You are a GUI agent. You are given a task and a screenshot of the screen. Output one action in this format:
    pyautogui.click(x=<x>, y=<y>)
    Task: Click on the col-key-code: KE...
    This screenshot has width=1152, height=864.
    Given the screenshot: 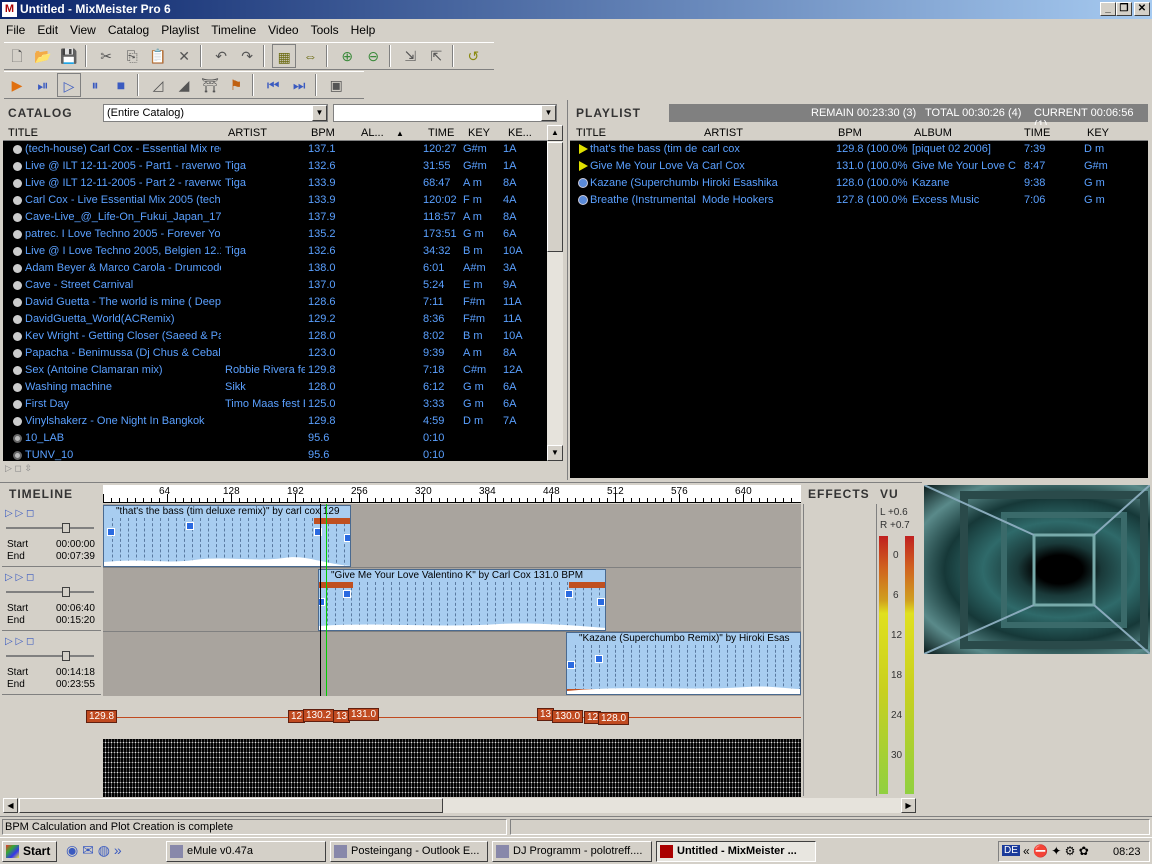 What is the action you would take?
    pyautogui.click(x=520, y=133)
    